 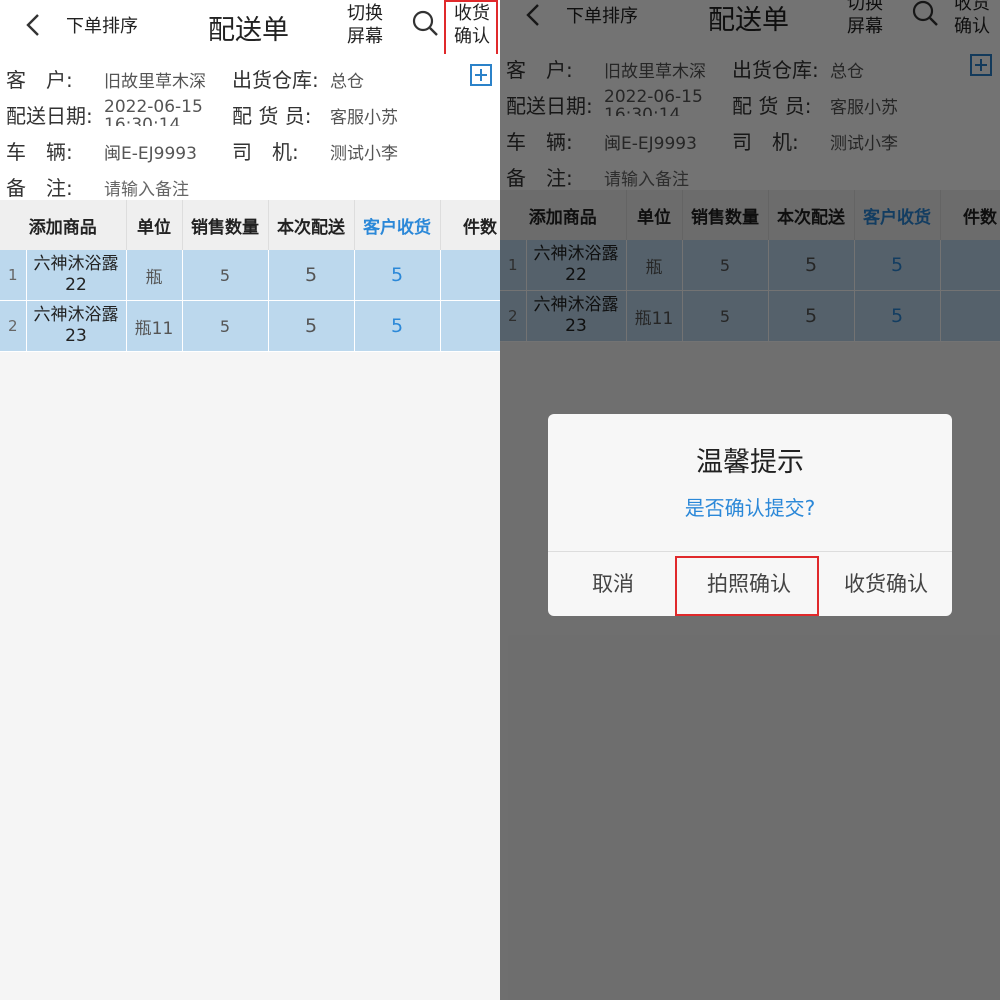 I want to click on unit-cell: 瓶11, so click(x=154, y=326).